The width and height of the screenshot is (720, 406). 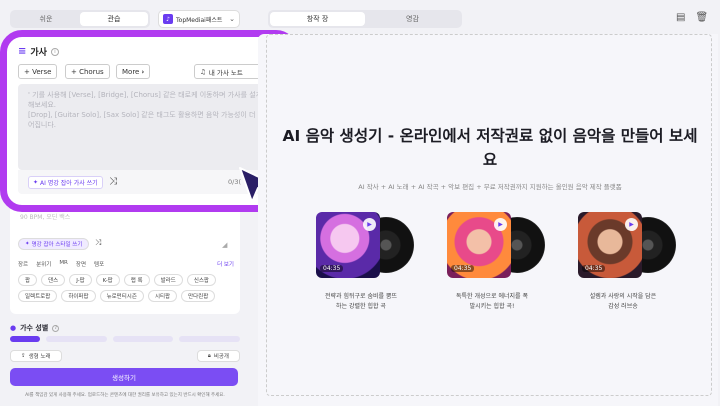 What do you see at coordinates (490, 148) in the screenshot?
I see `hero-title: AI 음악 생성기 - 온라인에서 저작권료 없이 음악을 만들어 보세요` at bounding box center [490, 148].